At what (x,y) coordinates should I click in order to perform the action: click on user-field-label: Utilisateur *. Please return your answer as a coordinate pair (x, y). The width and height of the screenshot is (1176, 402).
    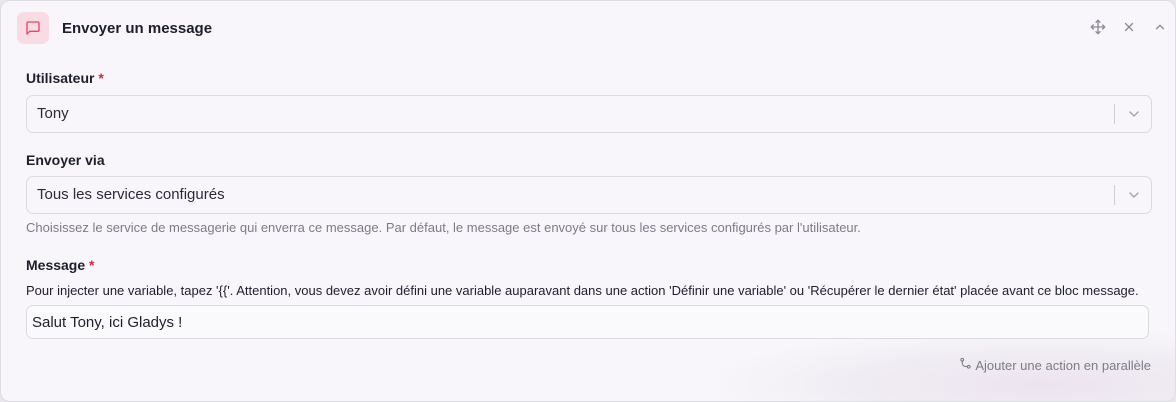
    Looking at the image, I should click on (65, 78).